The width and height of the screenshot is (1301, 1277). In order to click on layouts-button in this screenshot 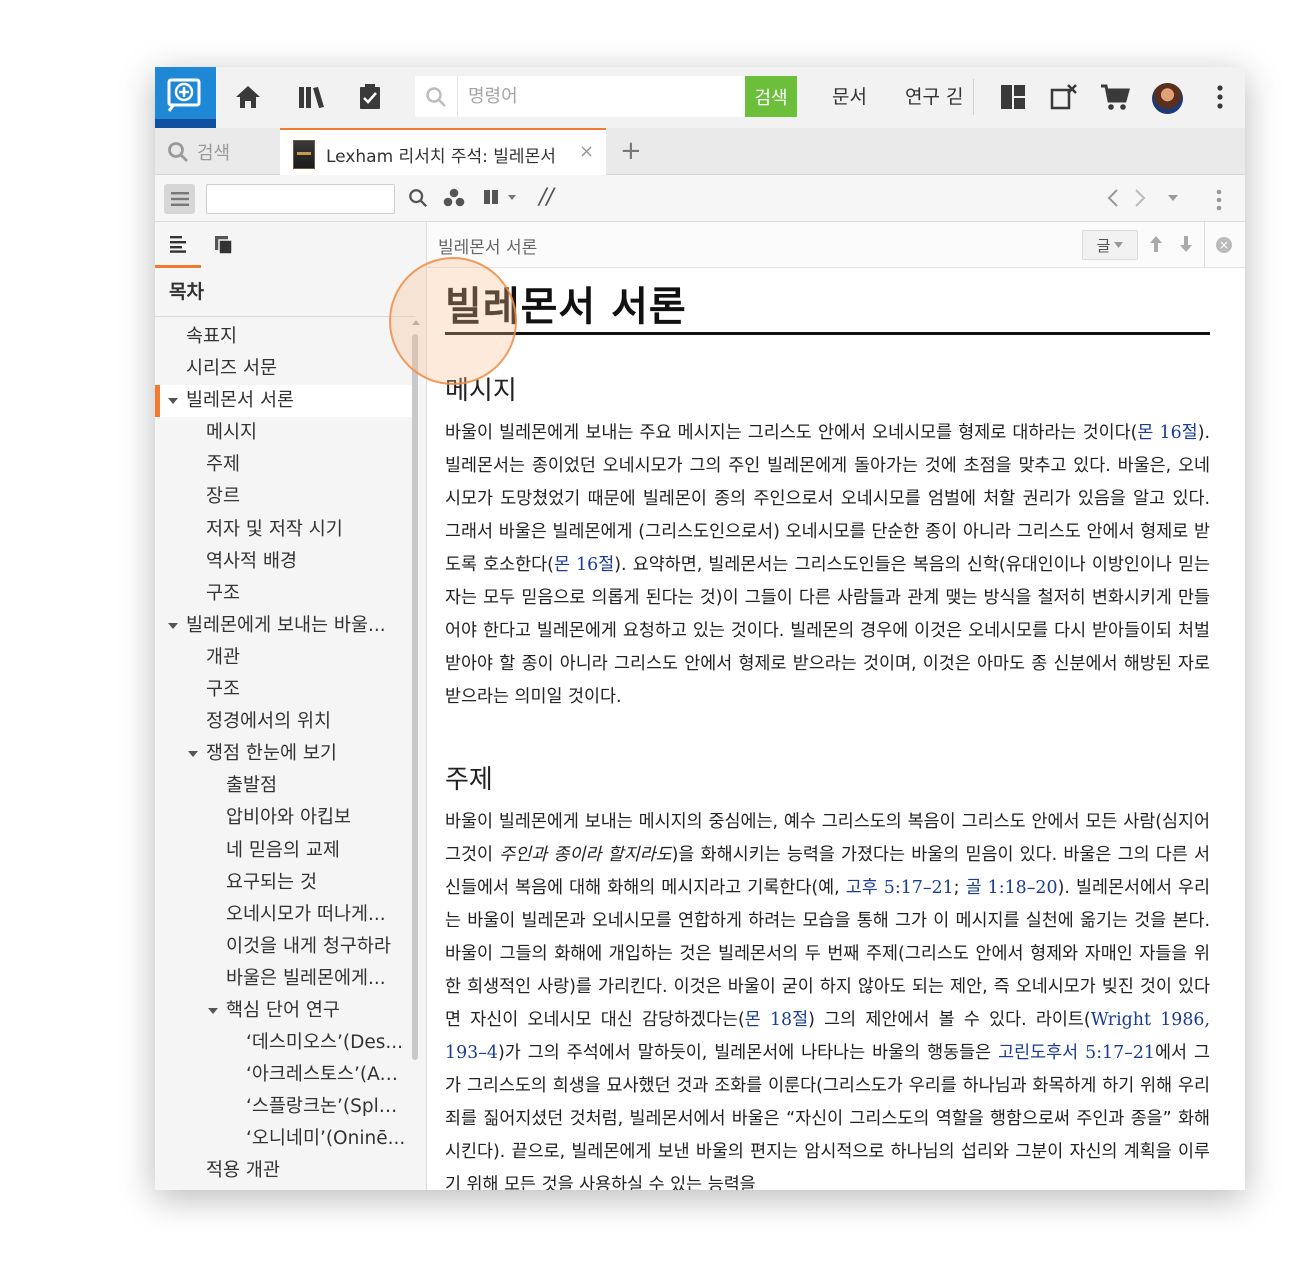, I will do `click(1013, 97)`.